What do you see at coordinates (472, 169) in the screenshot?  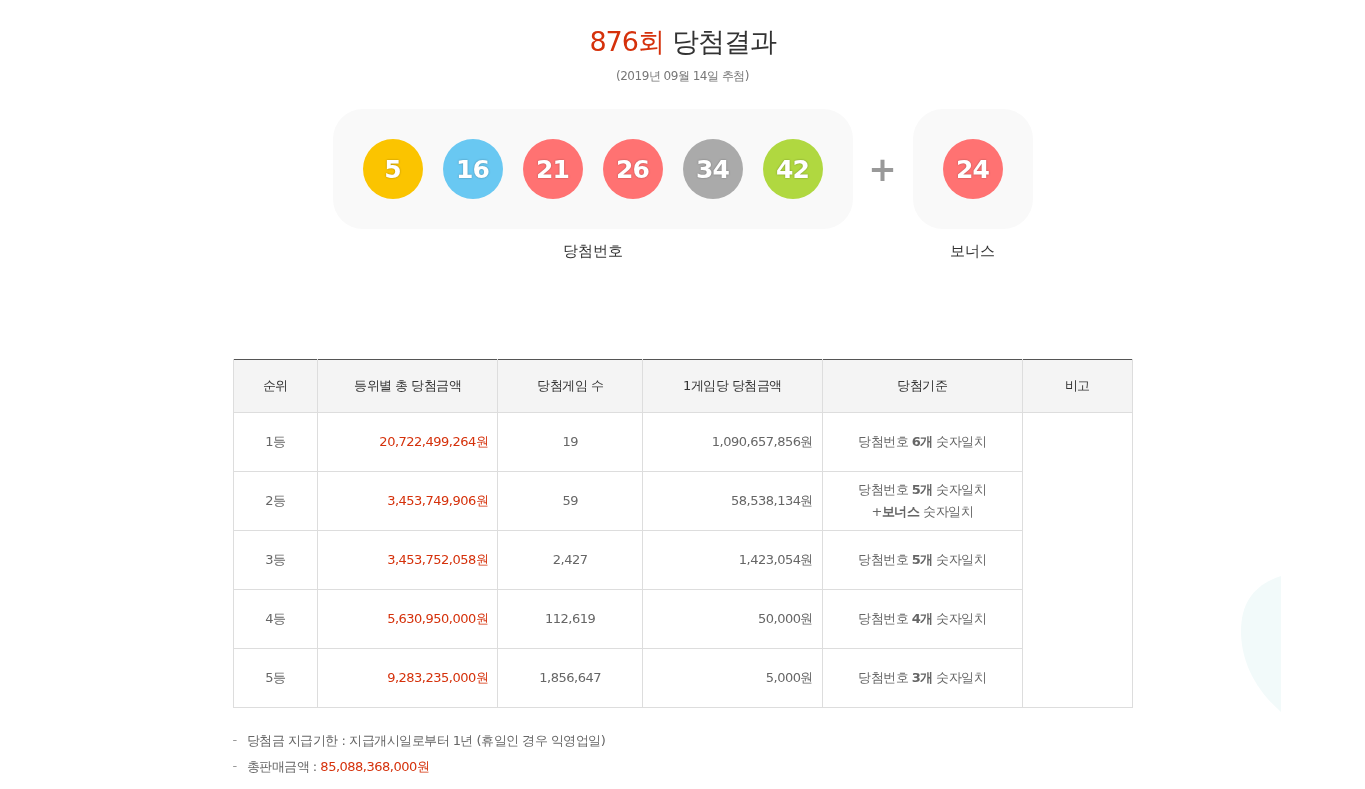 I see `lotto-ball: 16` at bounding box center [472, 169].